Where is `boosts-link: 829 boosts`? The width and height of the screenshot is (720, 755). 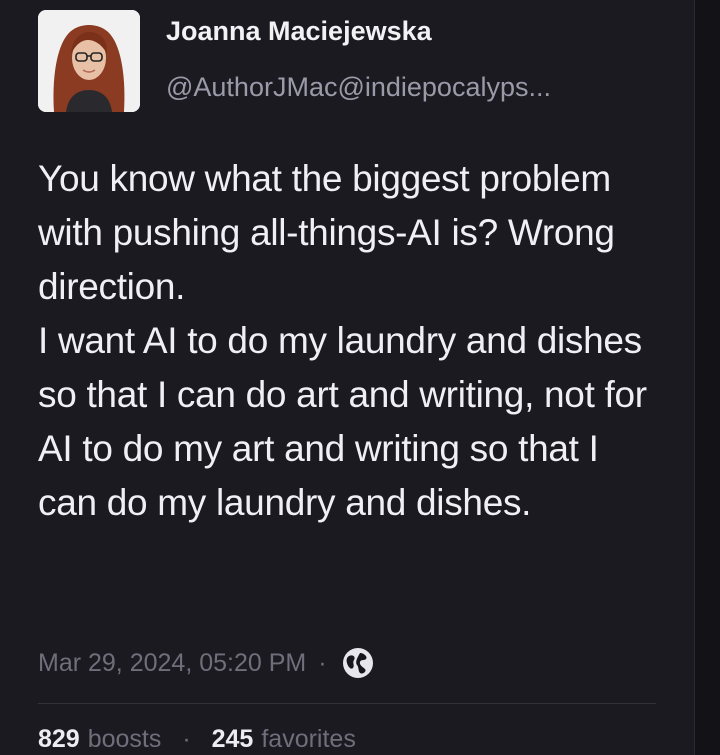 boosts-link: 829 boosts is located at coordinates (103, 739).